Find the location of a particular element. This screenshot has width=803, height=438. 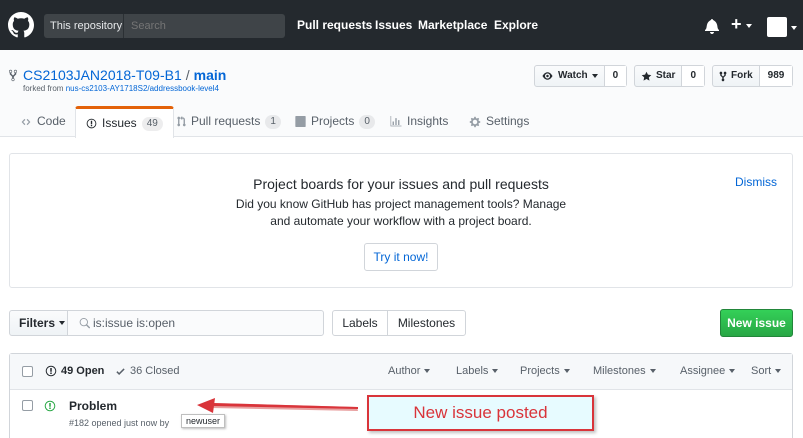

issue-checkbox is located at coordinates (27, 405).